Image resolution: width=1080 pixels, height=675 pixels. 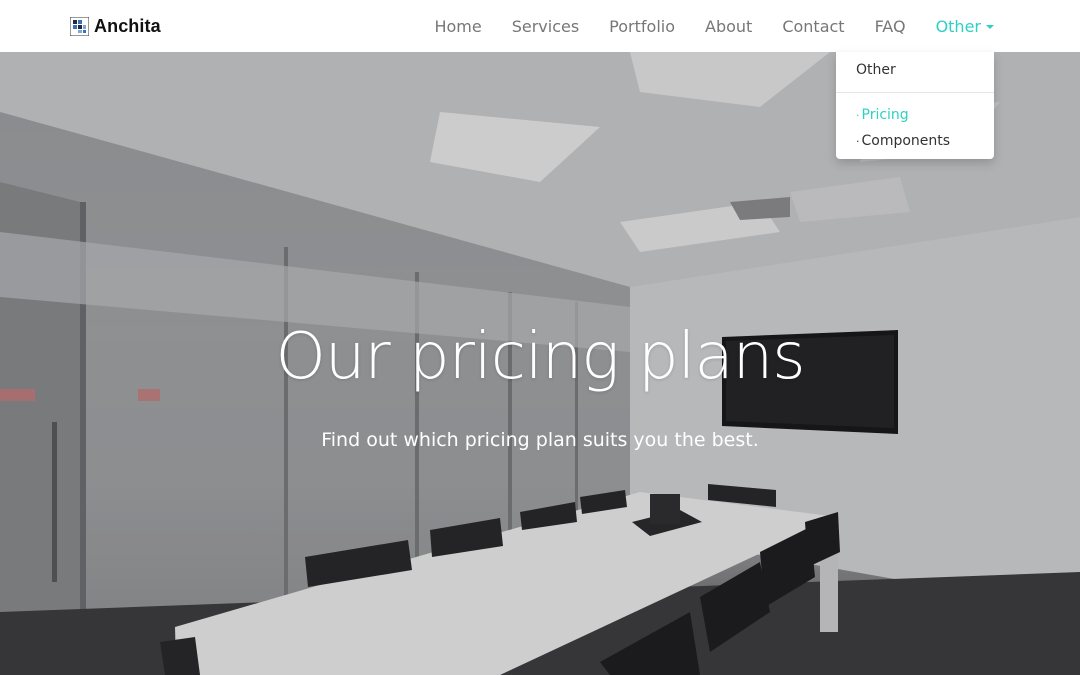 I want to click on pixel-logo-icon, so click(x=79, y=26).